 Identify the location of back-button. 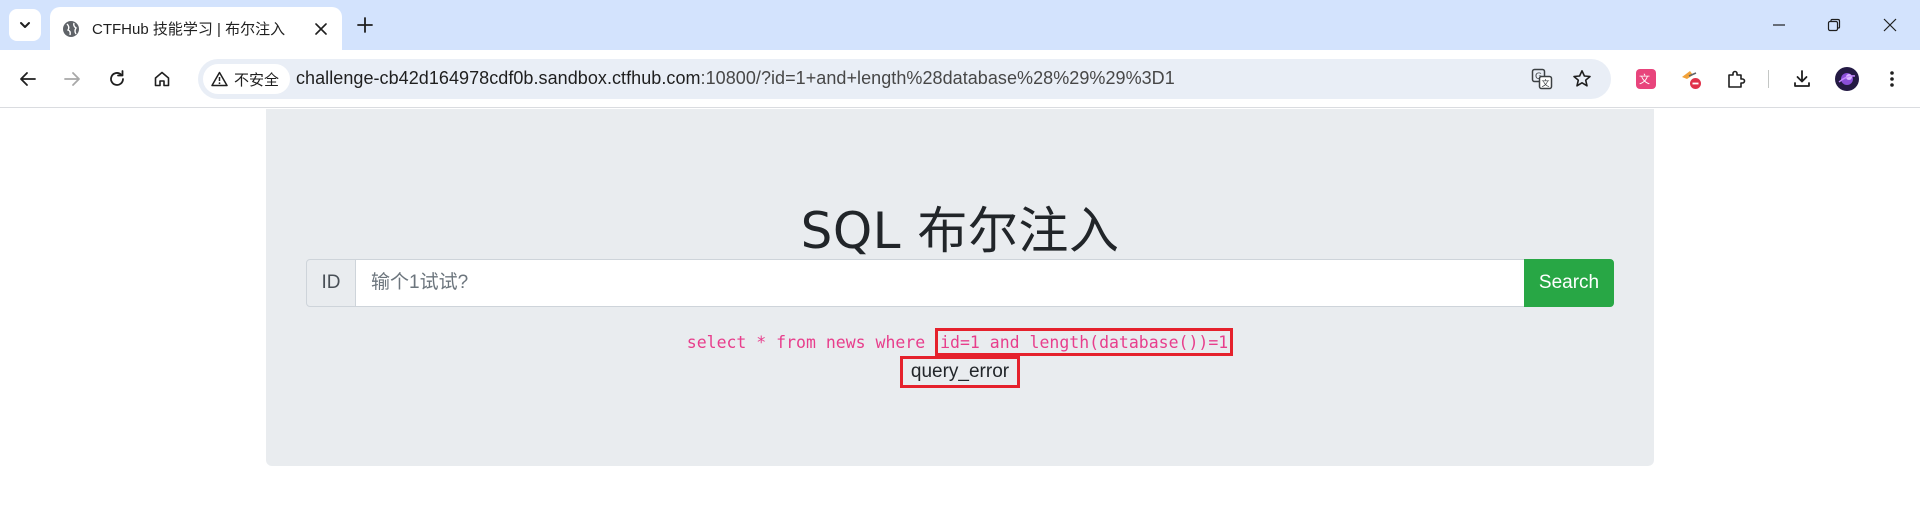
(28, 79).